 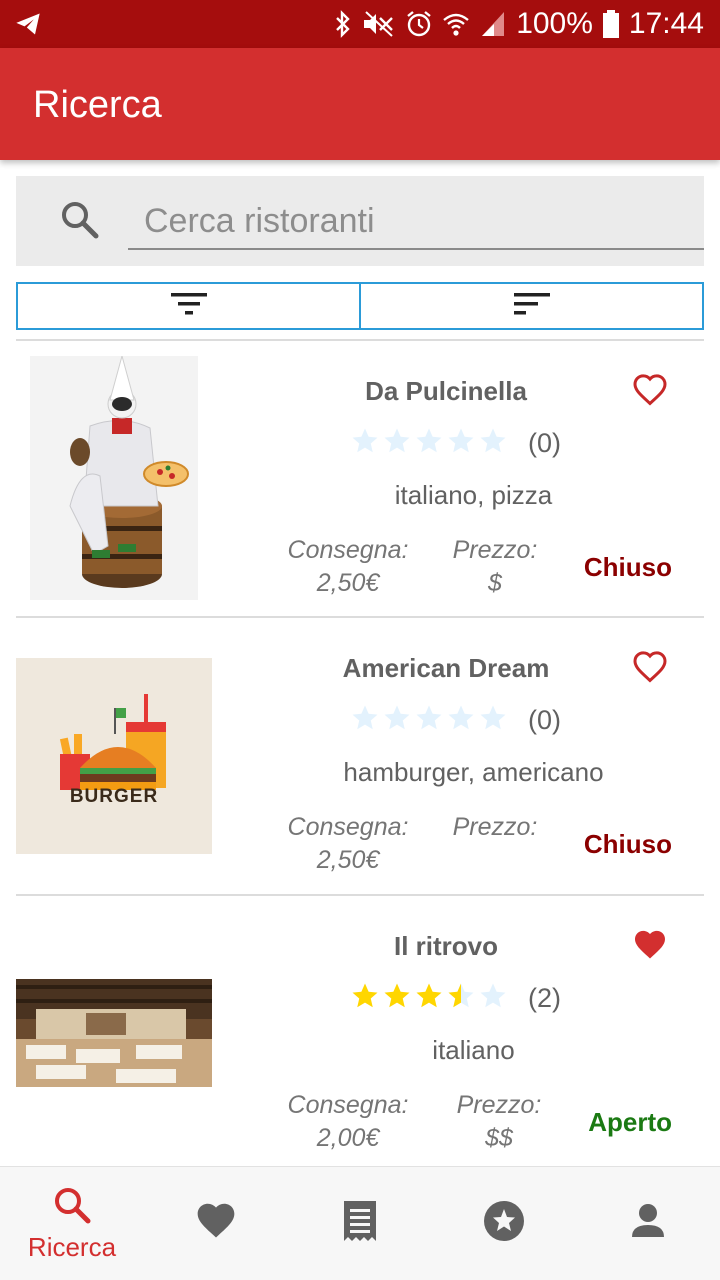 I want to click on cuisine-label: italiano, so click(x=473, y=1050).